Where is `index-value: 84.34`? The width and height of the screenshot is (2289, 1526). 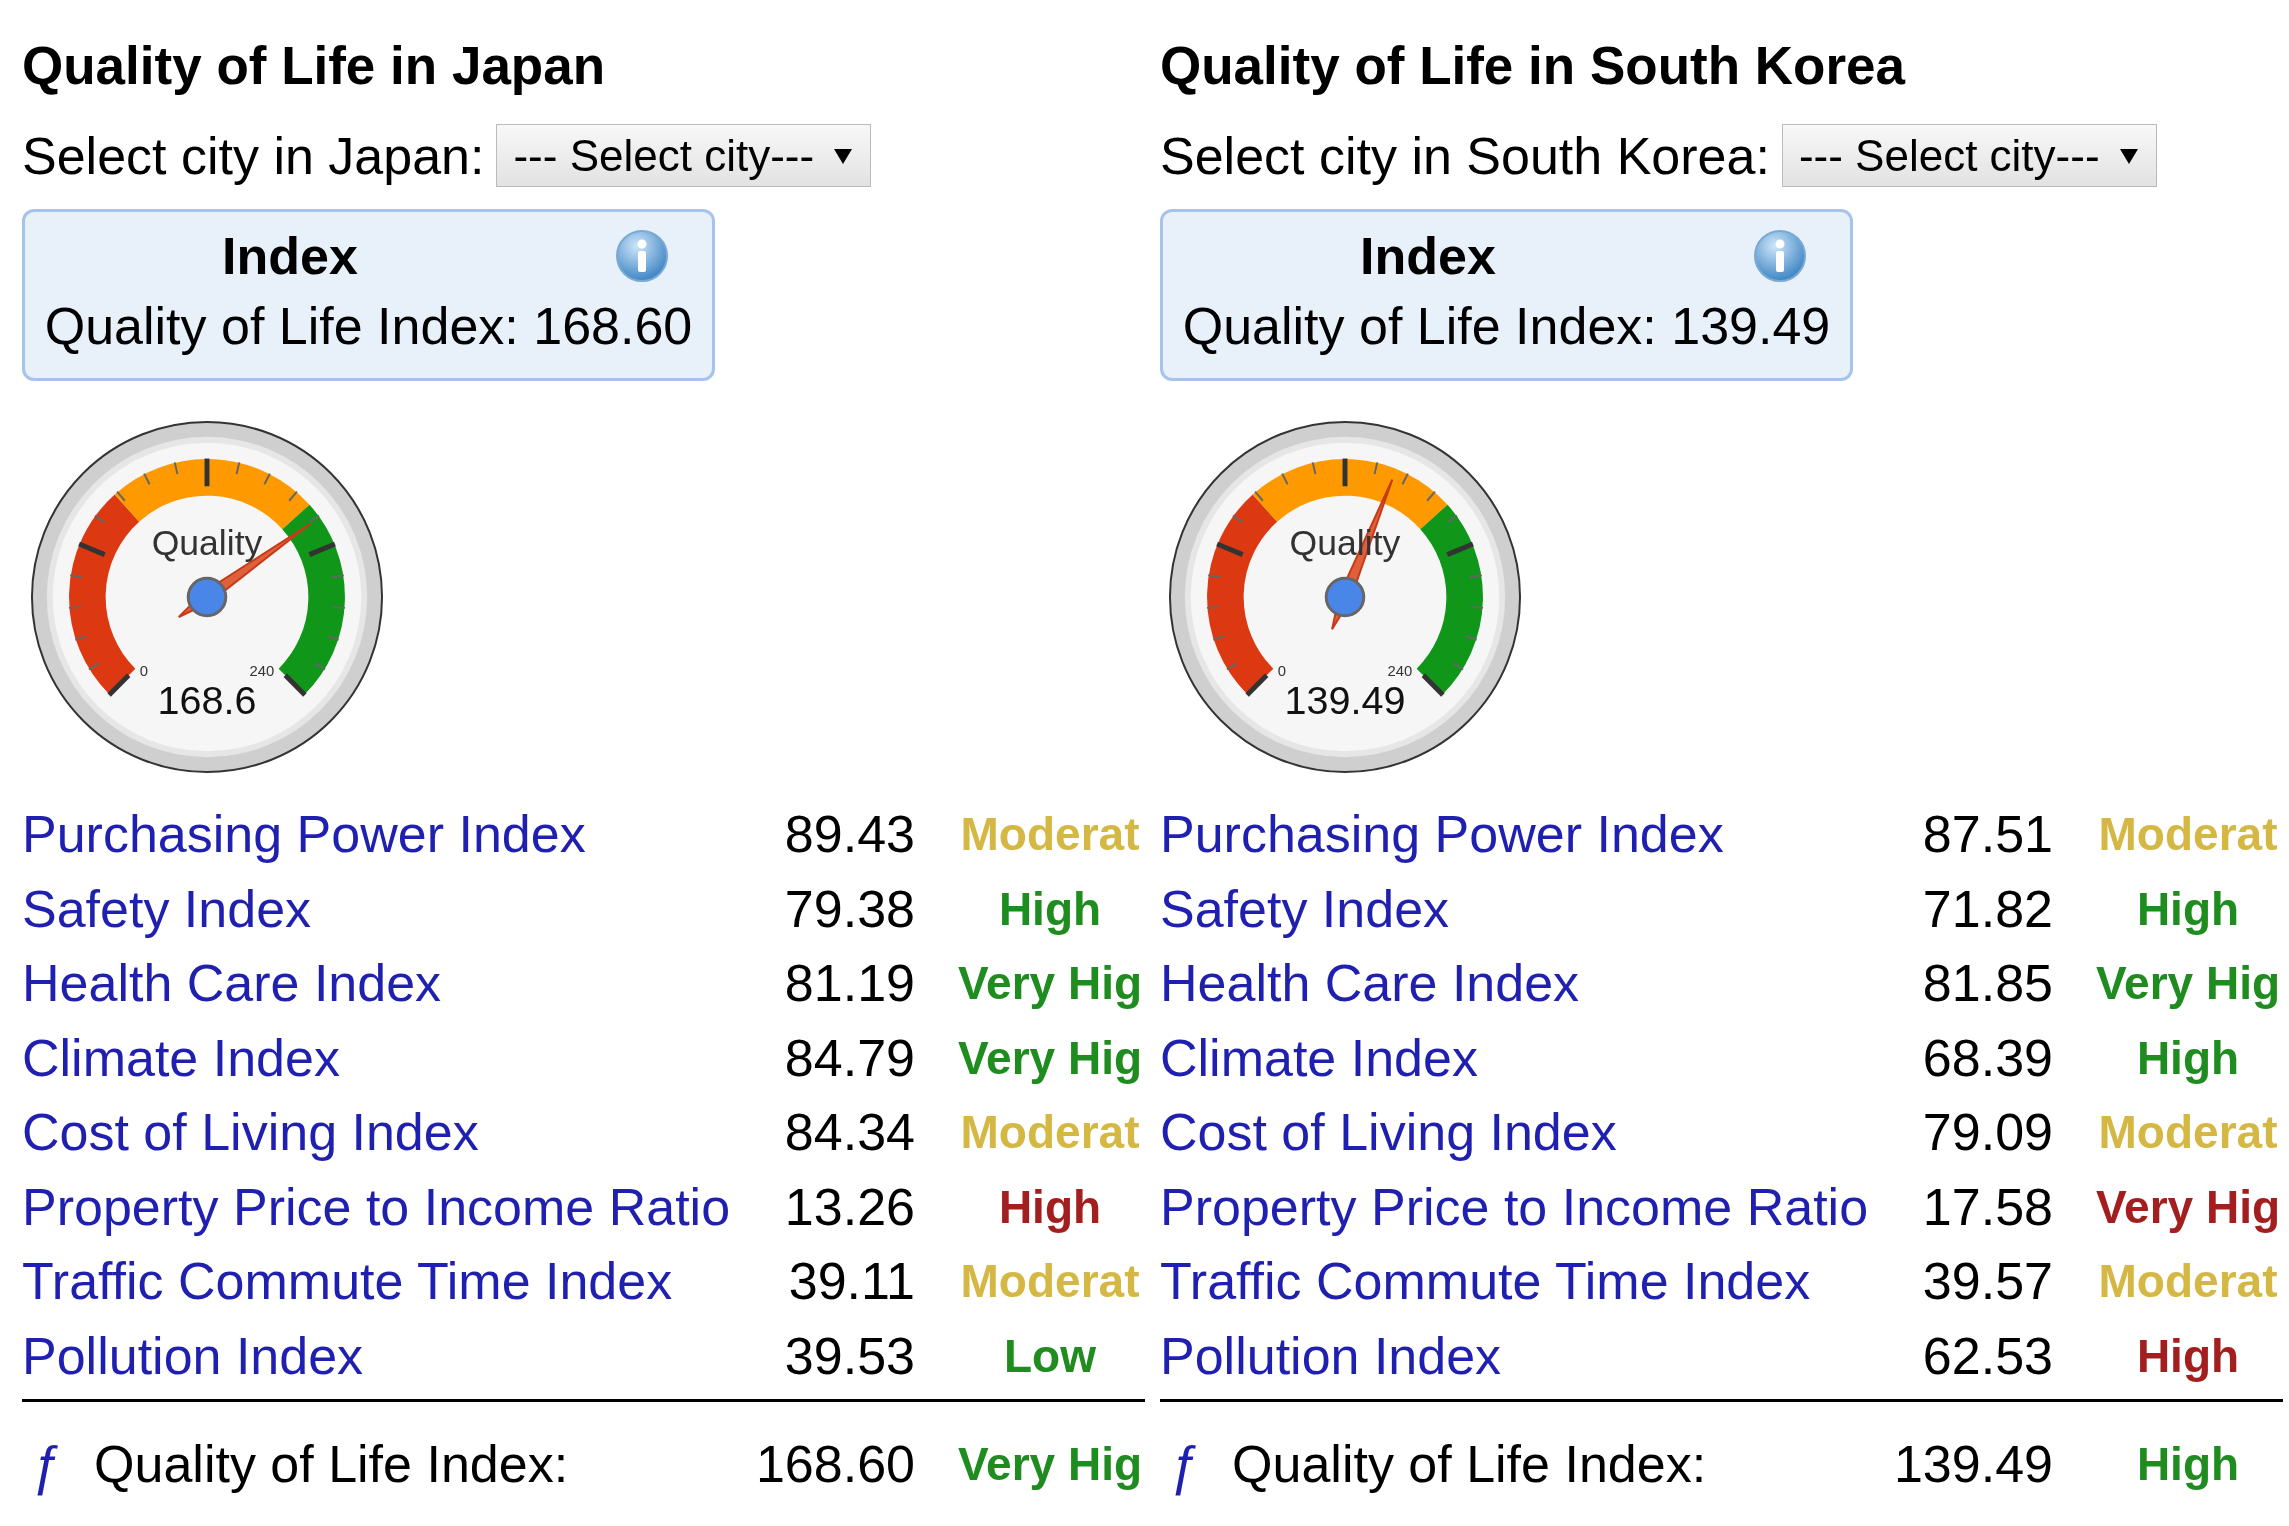 index-value: 84.34 is located at coordinates (849, 1133).